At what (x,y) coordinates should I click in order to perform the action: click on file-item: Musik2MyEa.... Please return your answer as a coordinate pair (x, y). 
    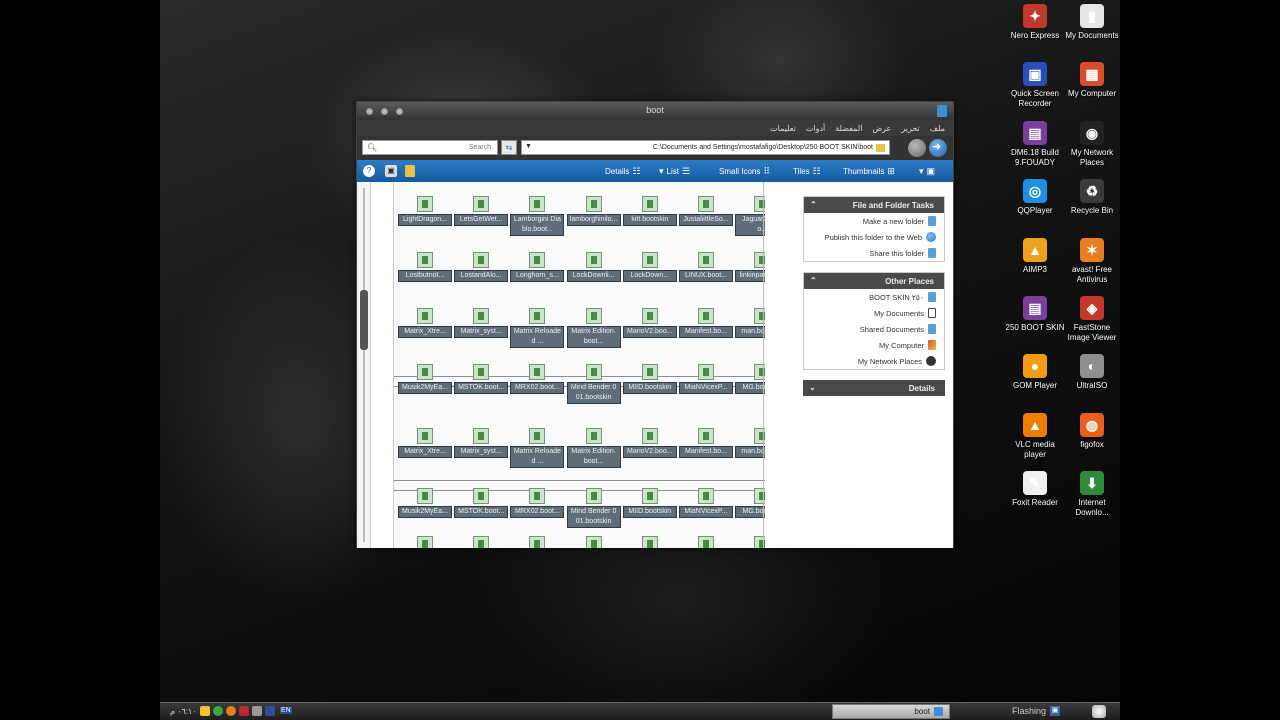
    Looking at the image, I should click on (425, 503).